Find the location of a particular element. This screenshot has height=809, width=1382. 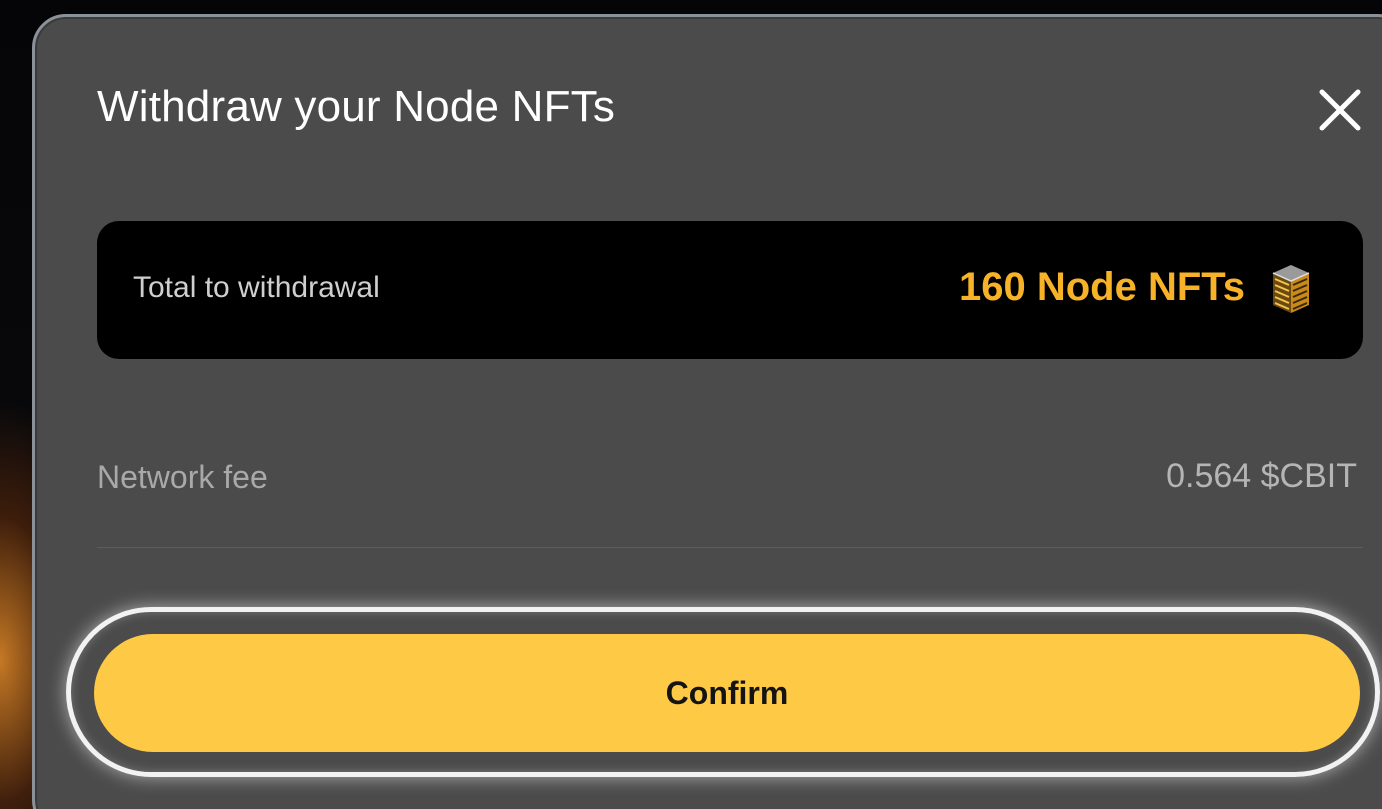

network-fee-label: Network fee is located at coordinates (182, 477).